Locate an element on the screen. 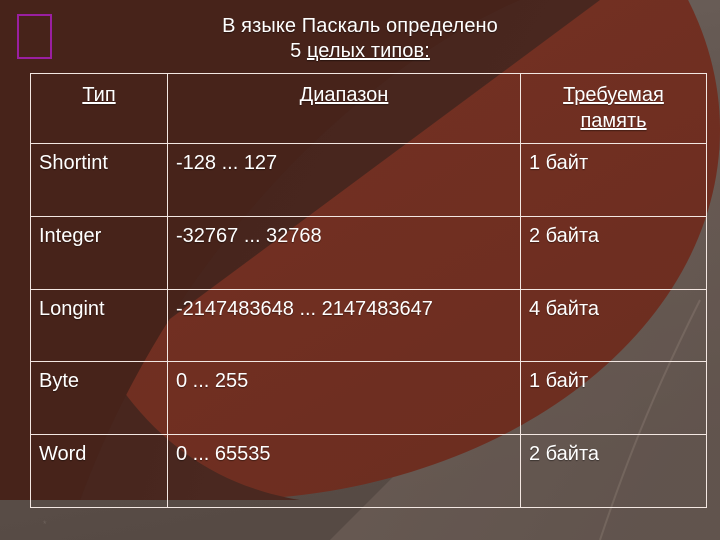 The width and height of the screenshot is (720, 540). column-header-memory-label: Требуемая память is located at coordinates (613, 108).